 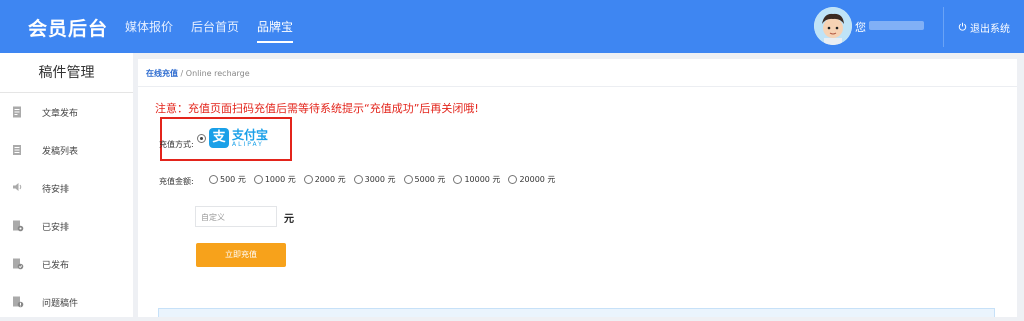 I want to click on amount-option-label: 20000 元, so click(x=537, y=179).